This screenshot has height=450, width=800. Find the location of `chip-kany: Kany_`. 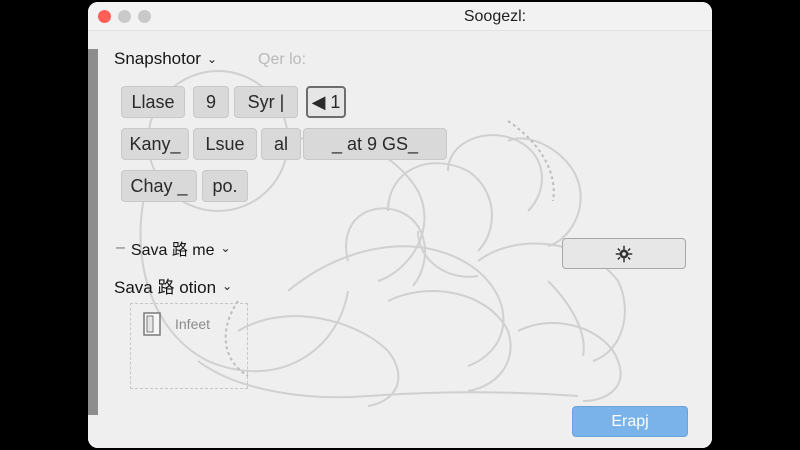

chip-kany: Kany_ is located at coordinates (155, 144).